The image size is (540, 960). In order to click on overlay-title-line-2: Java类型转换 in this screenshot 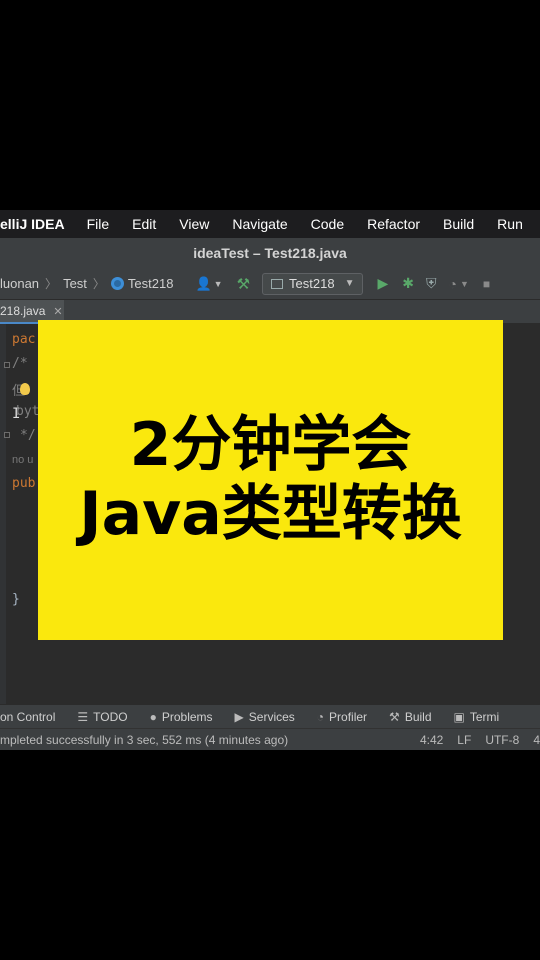, I will do `click(270, 514)`.